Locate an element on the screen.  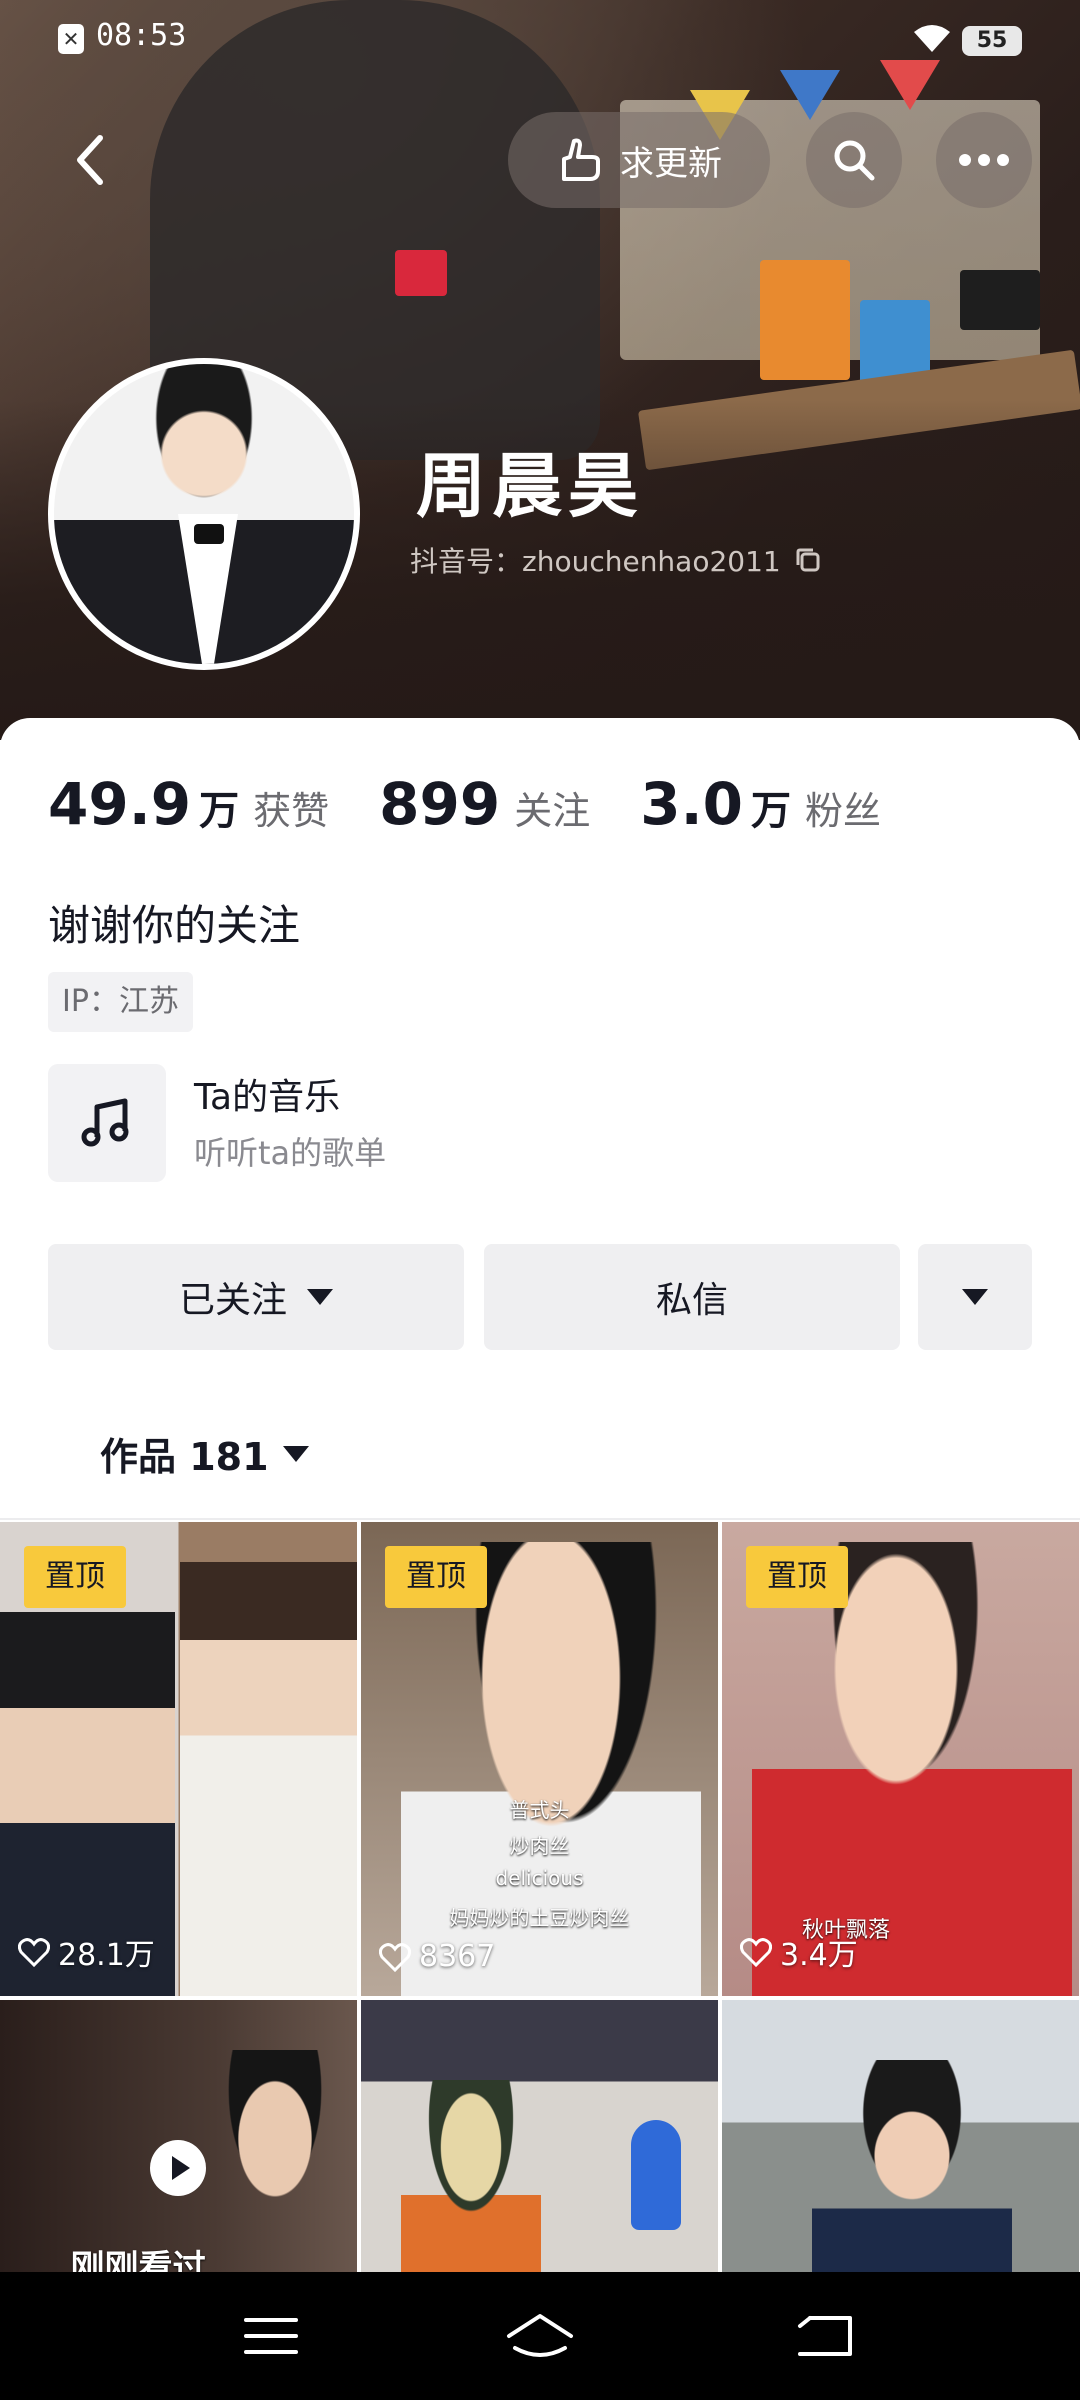
message-button: 私信 is located at coordinates (692, 1297).